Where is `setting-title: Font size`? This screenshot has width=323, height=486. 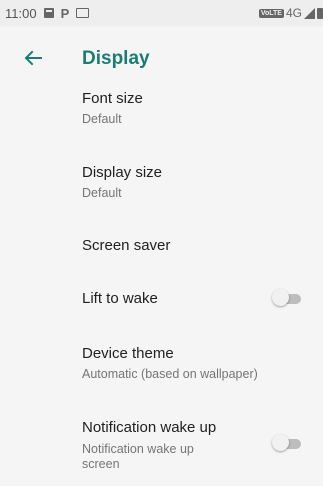 setting-title: Font size is located at coordinates (112, 98).